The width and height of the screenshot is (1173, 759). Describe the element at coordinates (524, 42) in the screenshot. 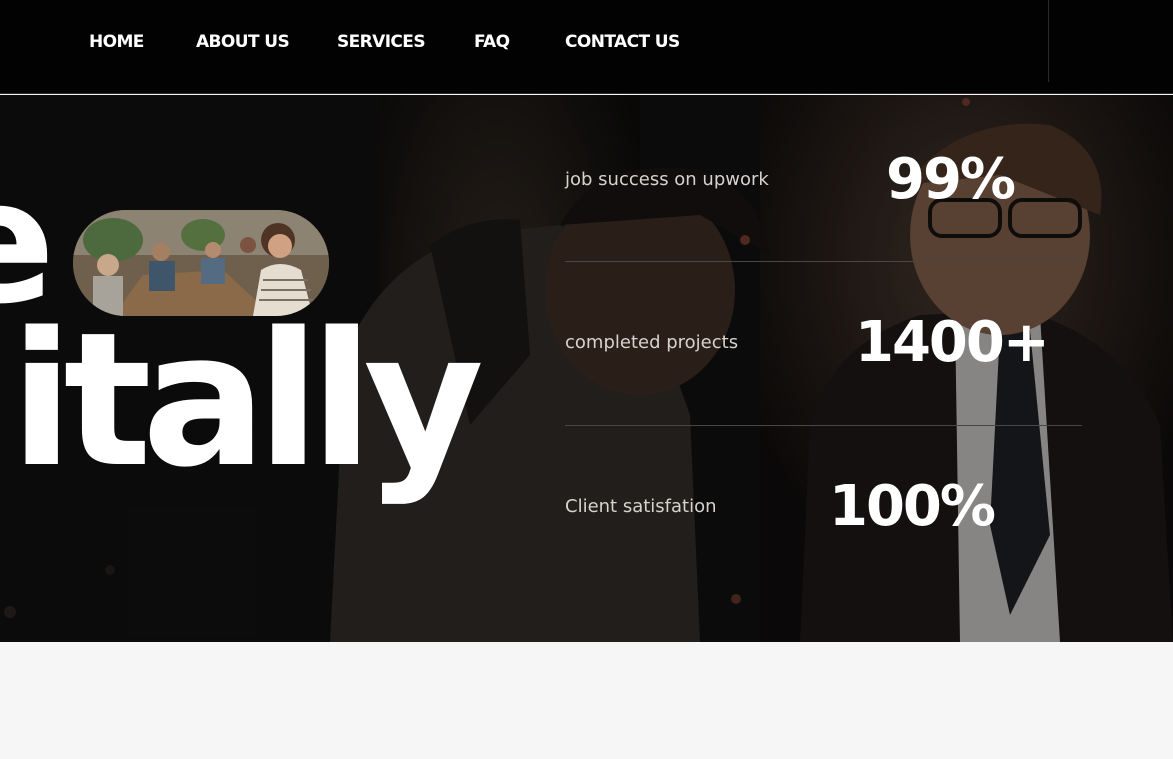

I see `main-nav: HOME ABOUT US SERVICES FAQ CONTACT US` at that location.